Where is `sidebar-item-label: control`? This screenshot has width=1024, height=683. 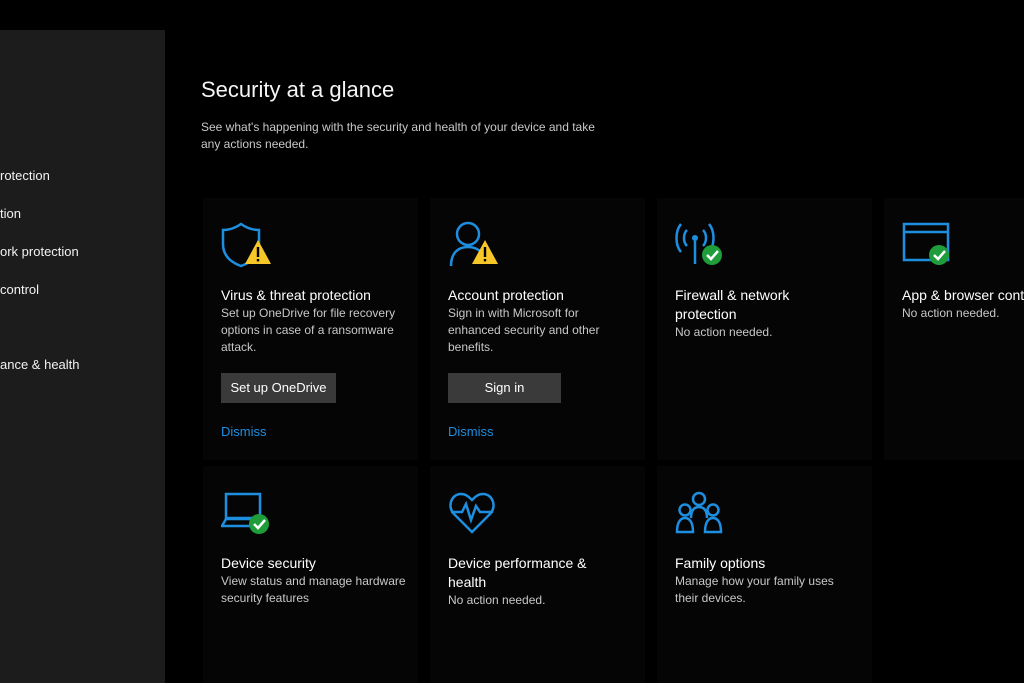
sidebar-item-label: control is located at coordinates (20, 289).